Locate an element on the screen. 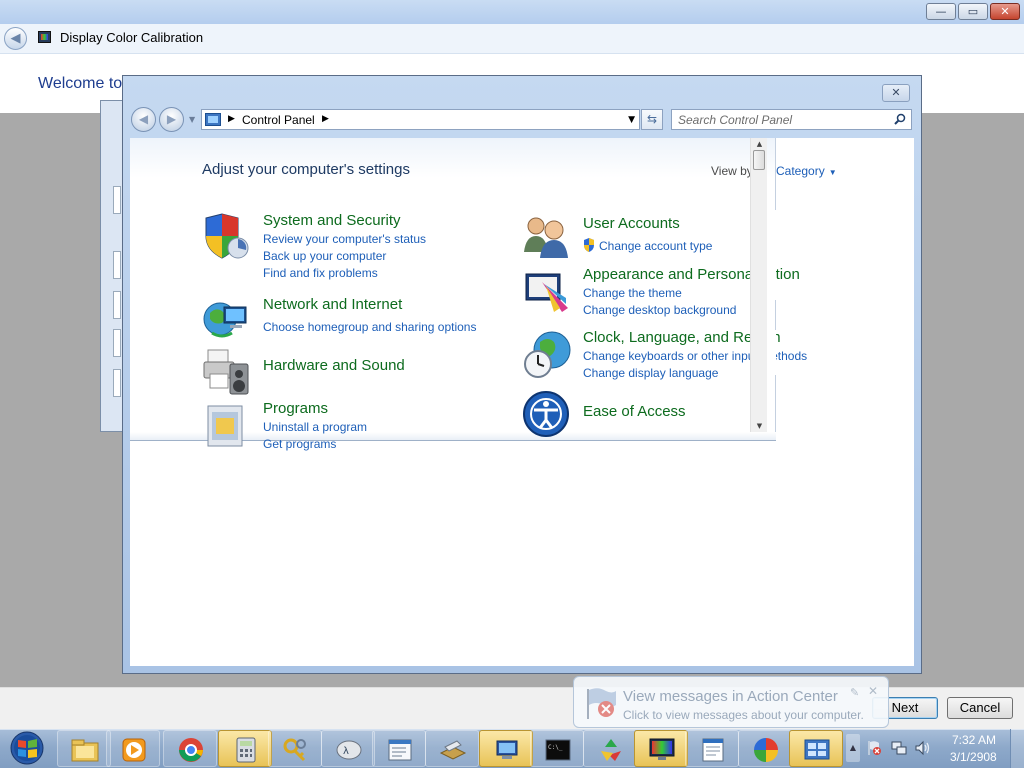 The width and height of the screenshot is (1024, 768). taskbar-command-prompt: C:\_ is located at coordinates (557, 748).